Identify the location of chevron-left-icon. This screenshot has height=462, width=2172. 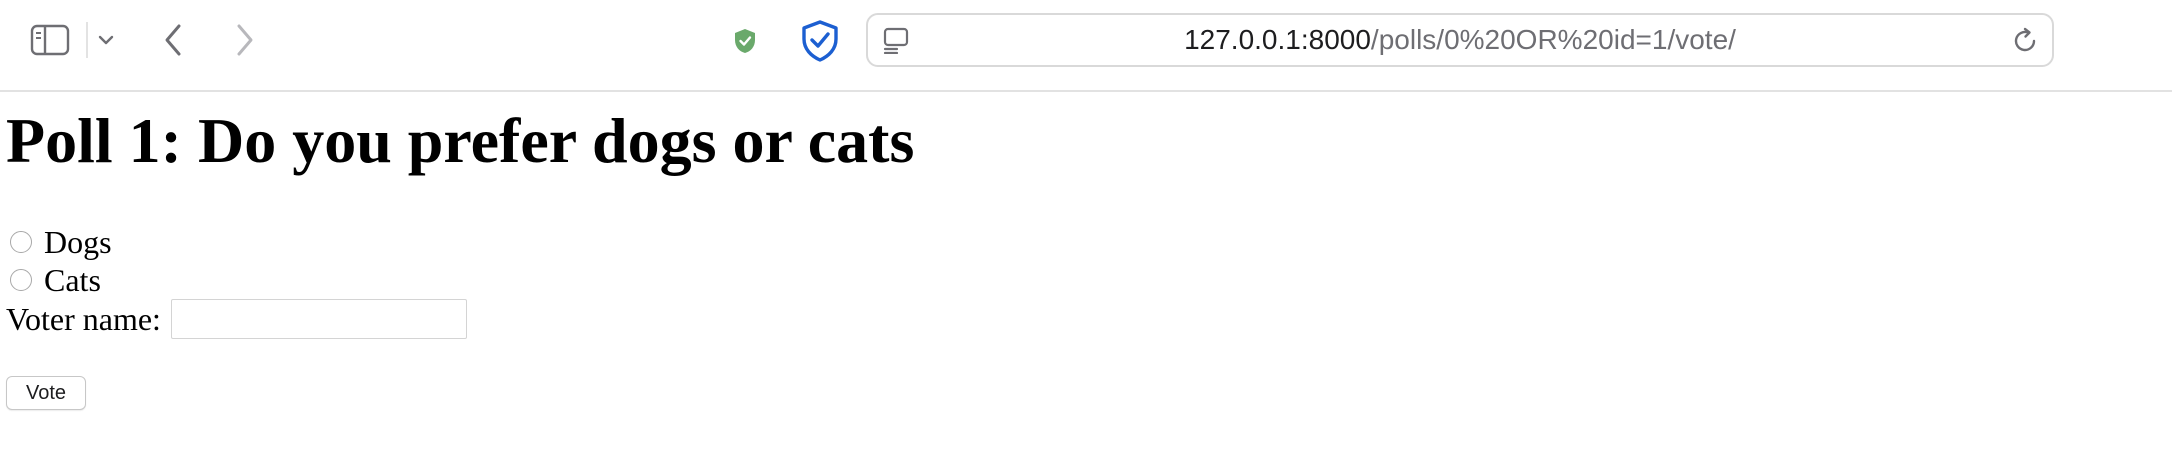
(173, 40).